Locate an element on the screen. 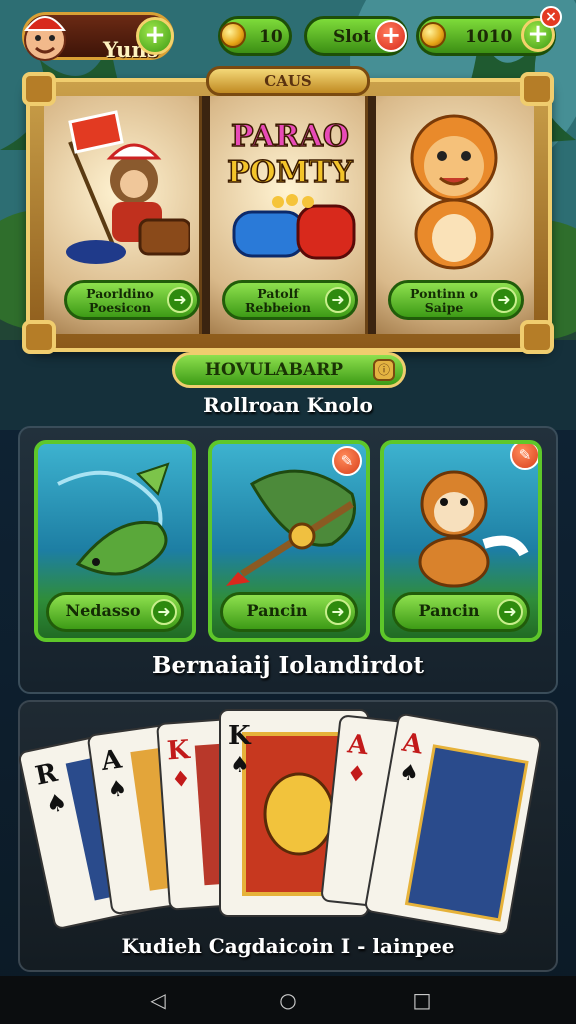 The height and width of the screenshot is (1024, 576). android-navigation-bar: ◁ ○ □ is located at coordinates (288, 1000).